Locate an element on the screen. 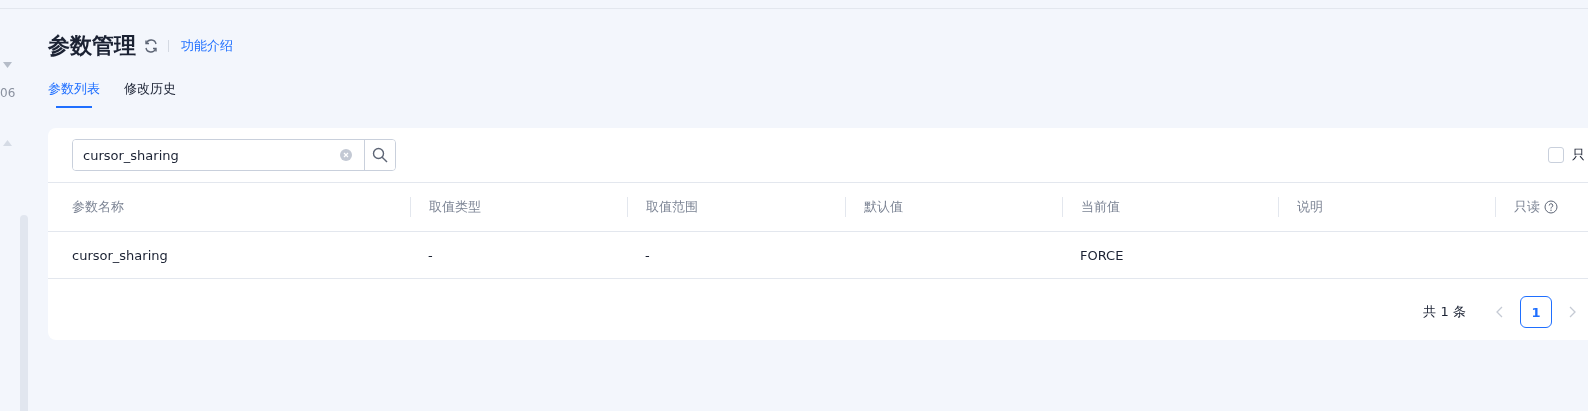 Image resolution: width=1588 pixels, height=411 pixels. feature-intro-link: 功能介绍 is located at coordinates (207, 46).